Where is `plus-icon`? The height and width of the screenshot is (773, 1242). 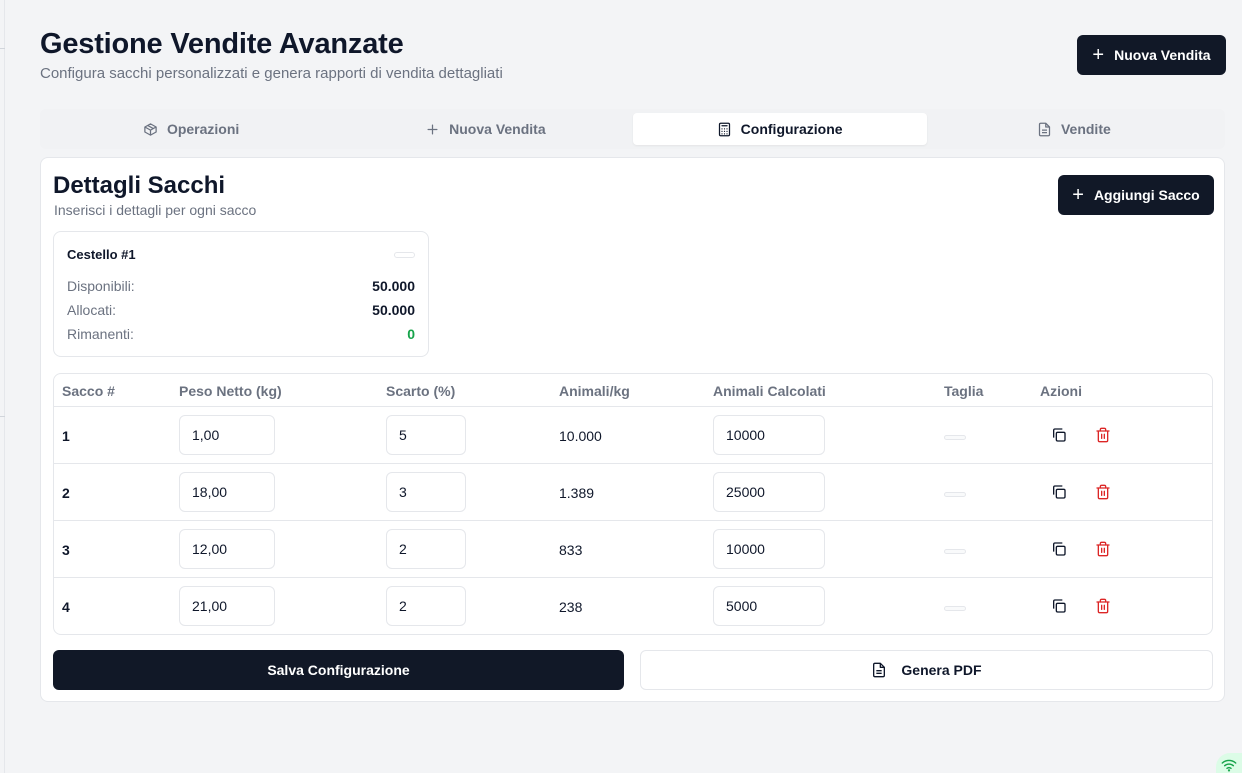 plus-icon is located at coordinates (432, 129).